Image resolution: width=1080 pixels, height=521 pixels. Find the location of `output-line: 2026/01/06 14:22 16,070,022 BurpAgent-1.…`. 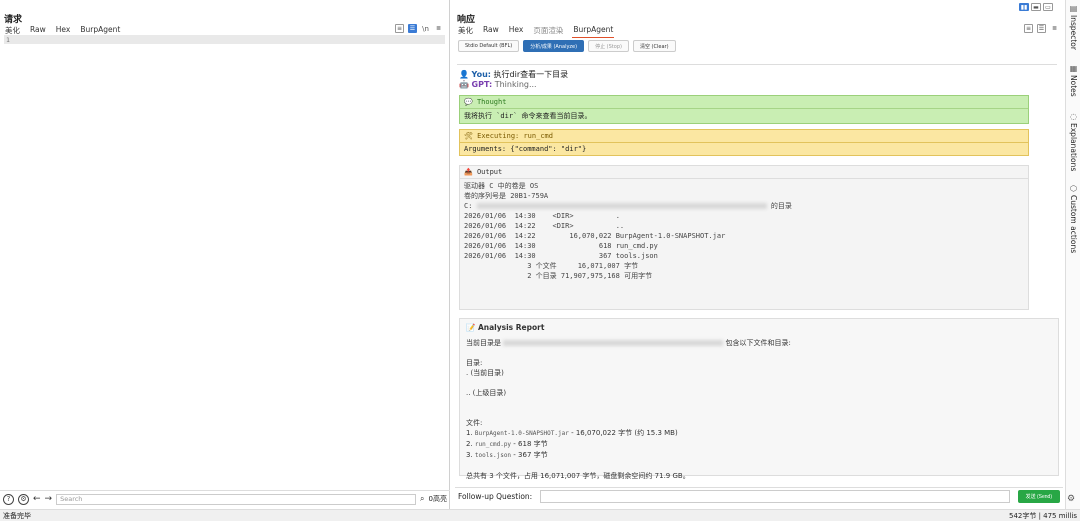

output-line: 2026/01/06 14:22 16,070,022 BurpAgent-1.… is located at coordinates (595, 236).